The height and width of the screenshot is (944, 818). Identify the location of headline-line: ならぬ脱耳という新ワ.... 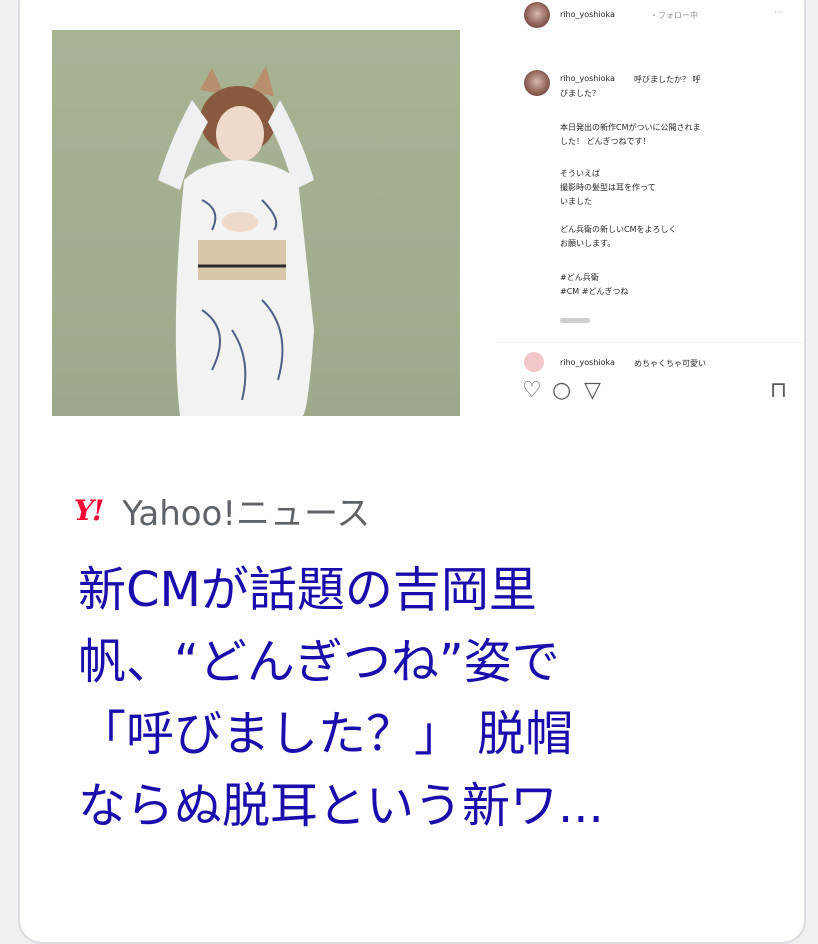
(341, 806).